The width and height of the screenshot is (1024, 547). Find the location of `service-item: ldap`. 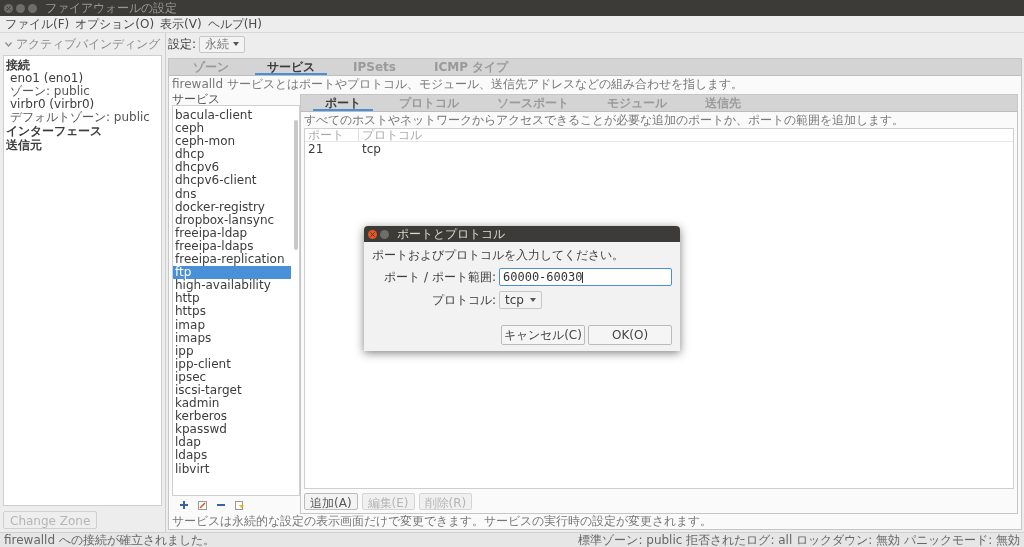

service-item: ldap is located at coordinates (232, 443).